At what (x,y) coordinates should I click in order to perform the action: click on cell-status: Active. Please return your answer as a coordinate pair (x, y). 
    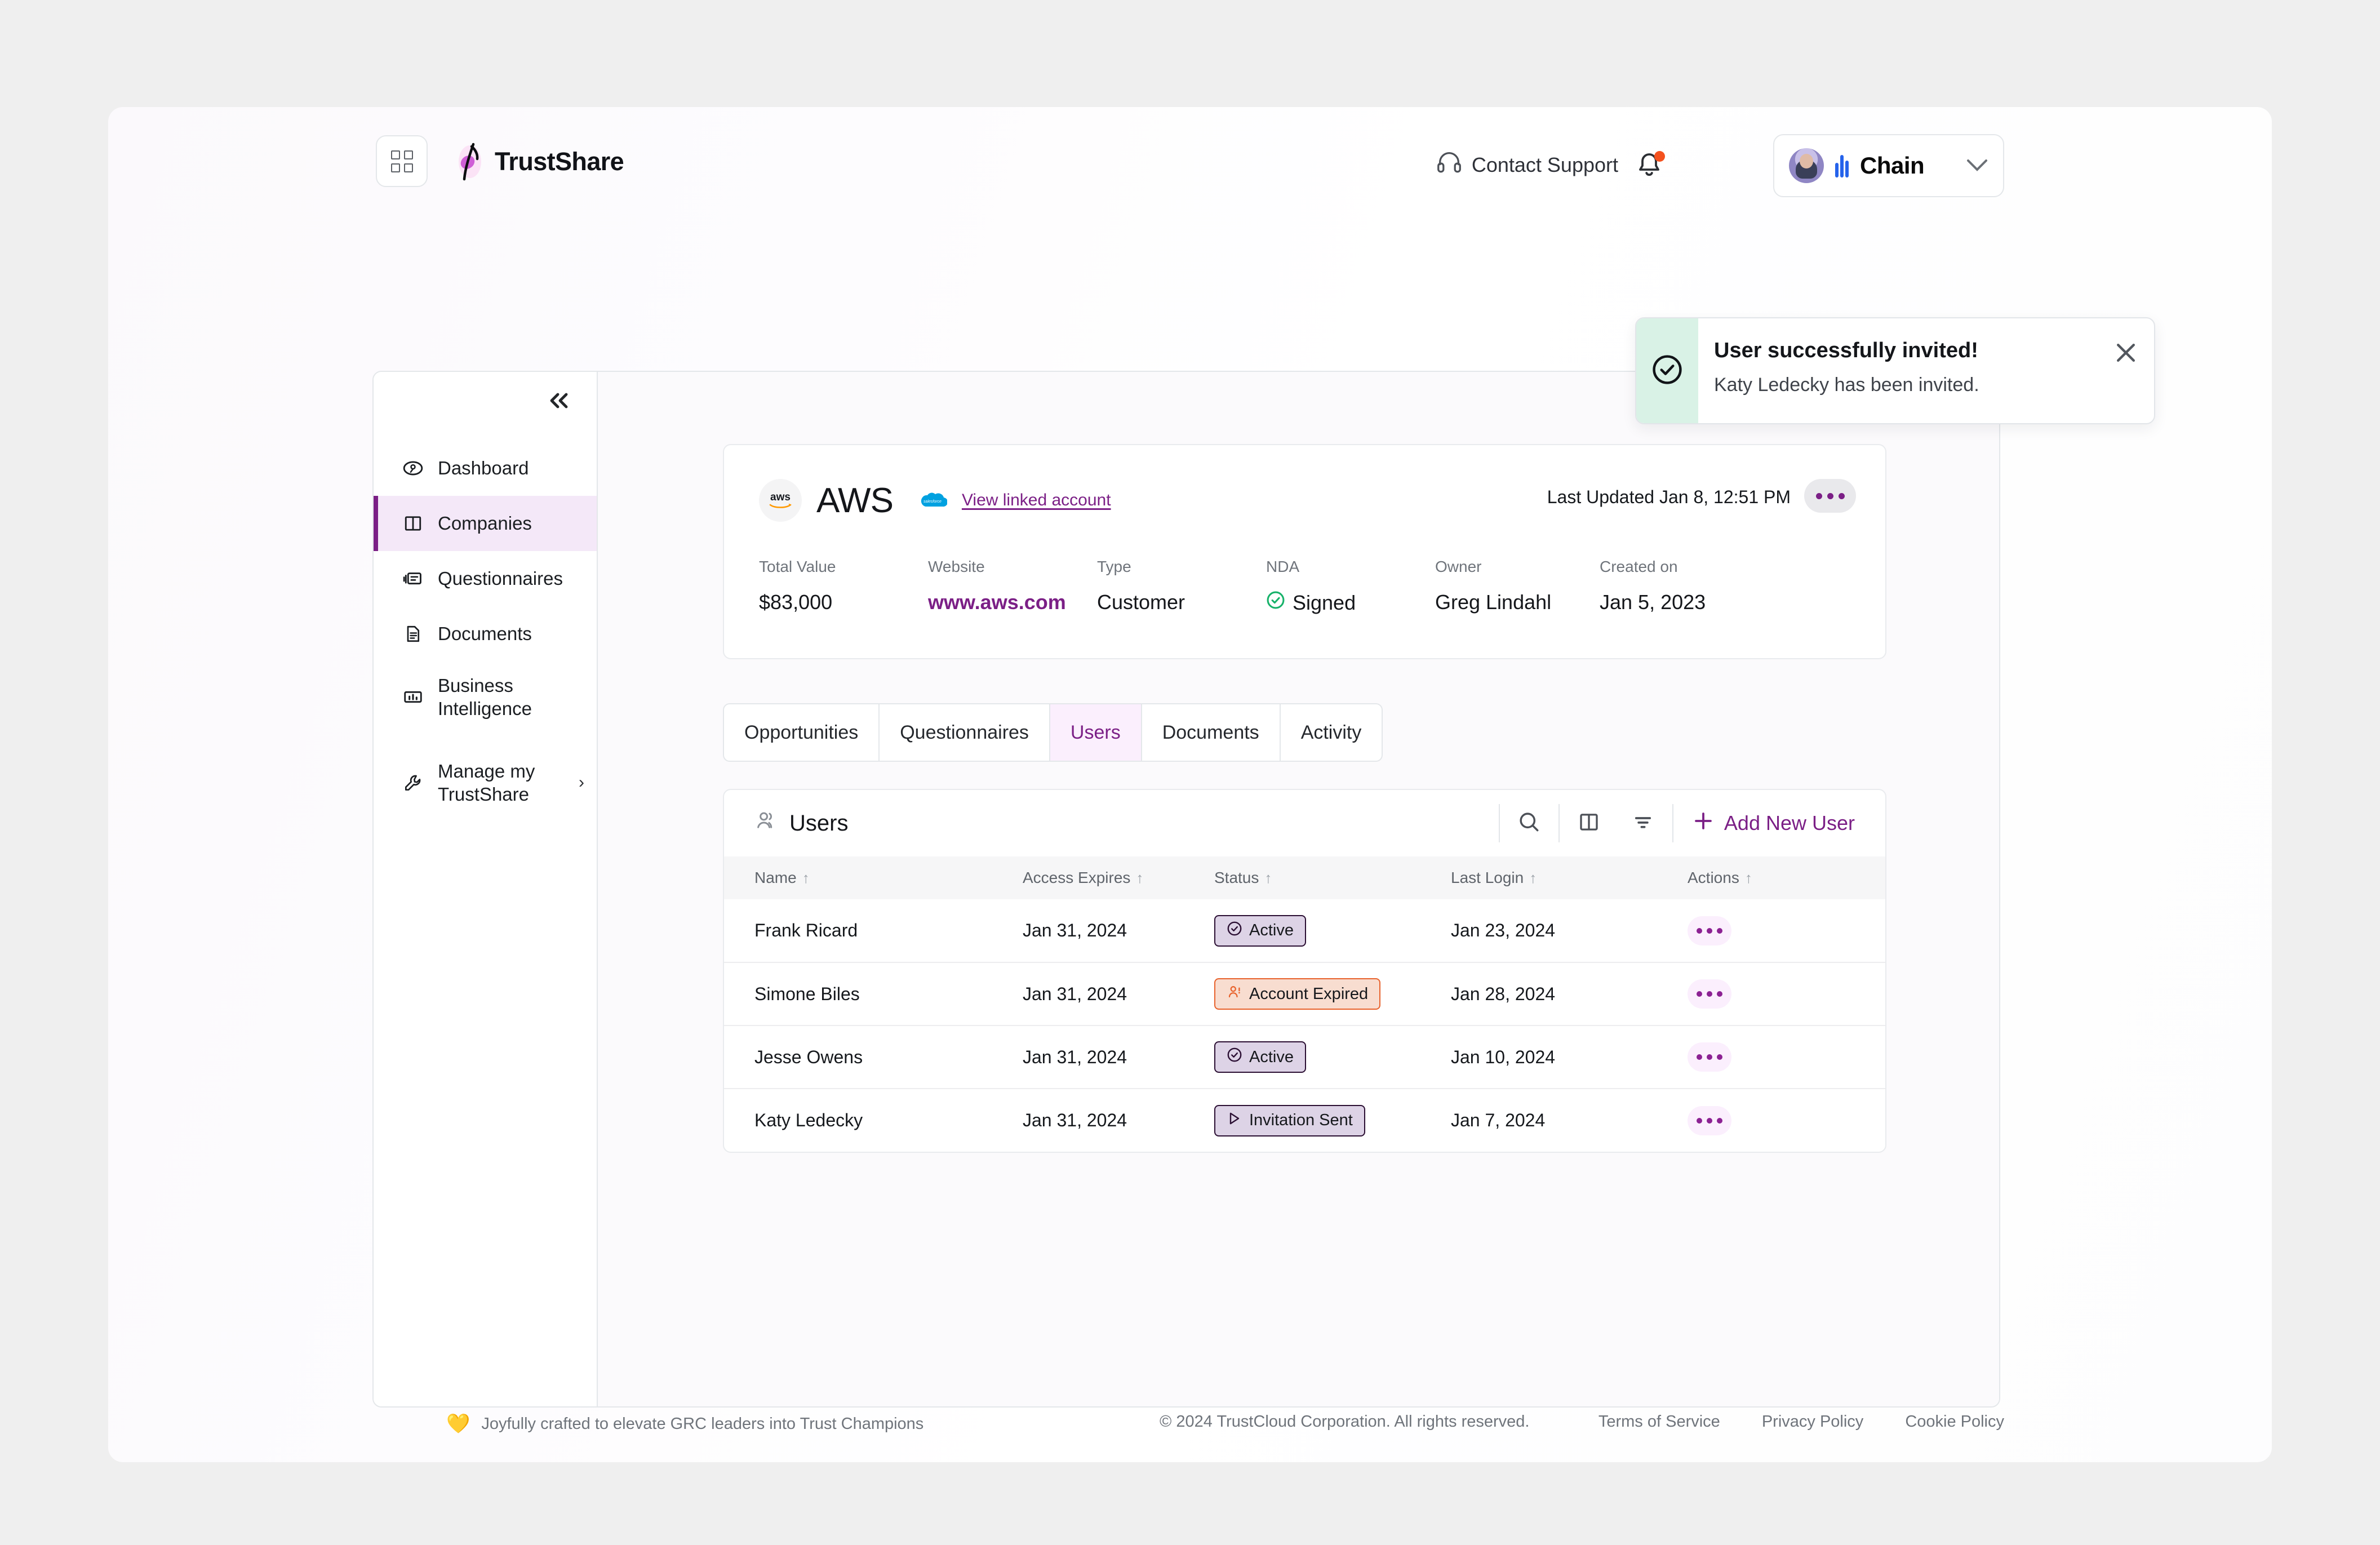
    Looking at the image, I should click on (1332, 1057).